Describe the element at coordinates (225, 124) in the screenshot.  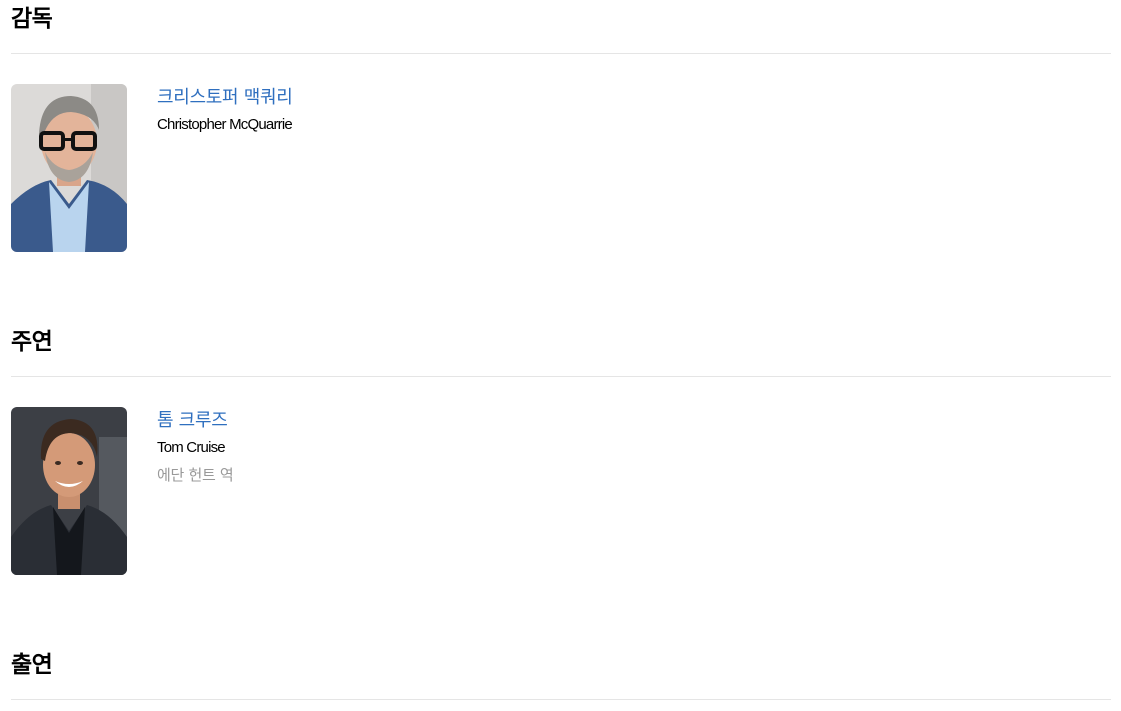
I see `person-name-en: Christopher McQuarrie` at that location.